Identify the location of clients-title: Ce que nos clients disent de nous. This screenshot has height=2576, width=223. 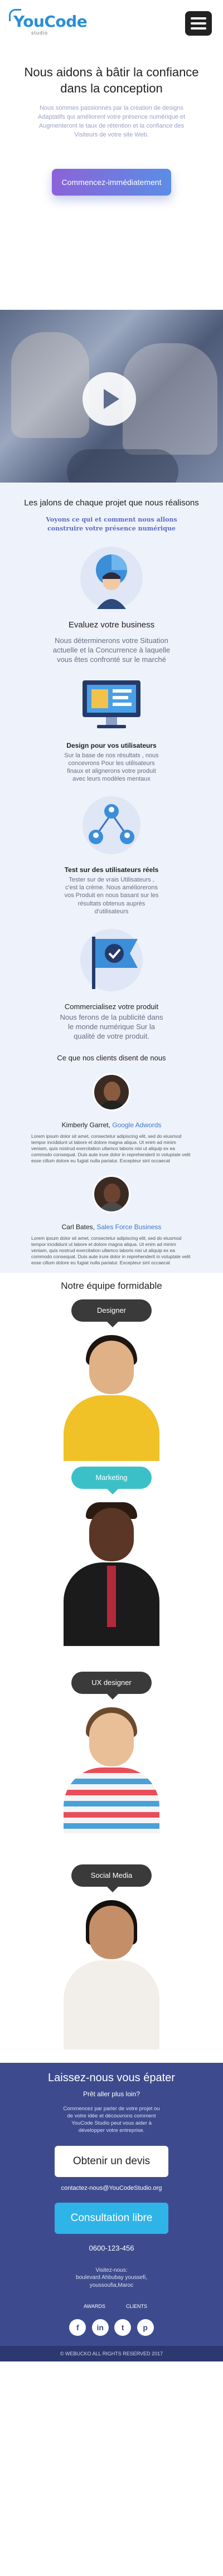
(111, 1057).